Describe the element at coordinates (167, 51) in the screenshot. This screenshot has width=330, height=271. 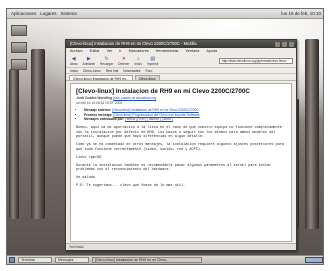
I see `menu-tools: Herramientas` at that location.